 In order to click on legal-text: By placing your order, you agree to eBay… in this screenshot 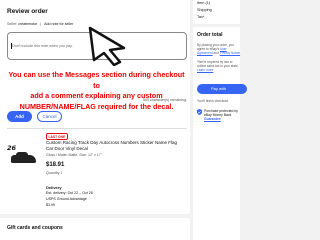, I will do `click(219, 58)`.